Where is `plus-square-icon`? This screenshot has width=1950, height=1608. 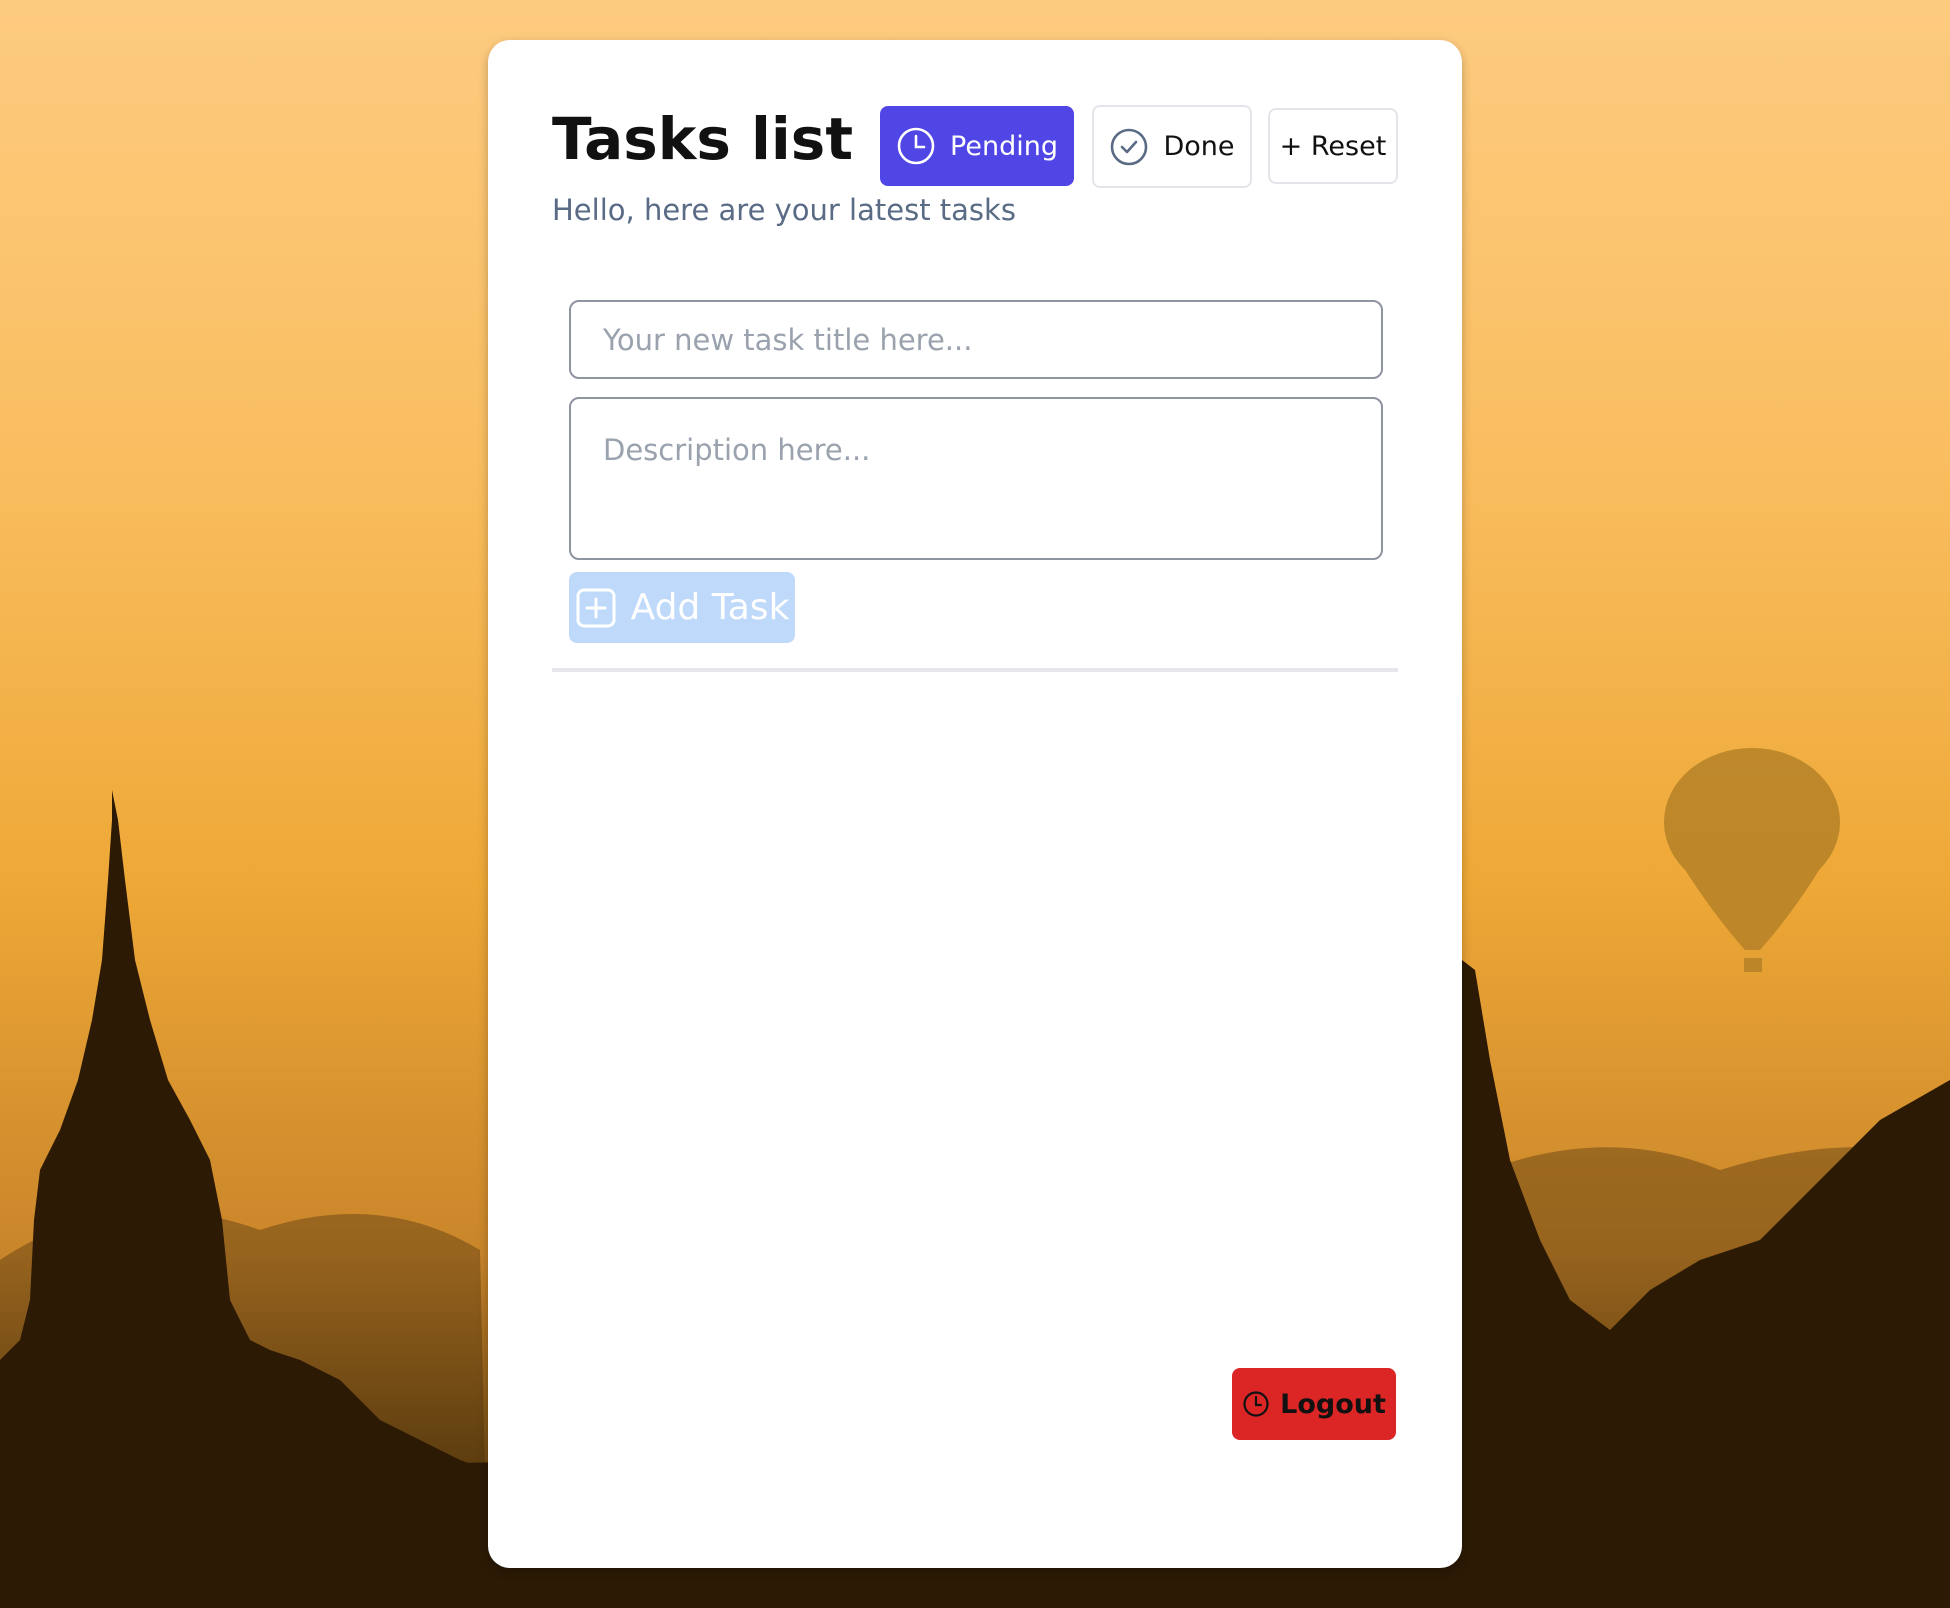
plus-square-icon is located at coordinates (596, 607).